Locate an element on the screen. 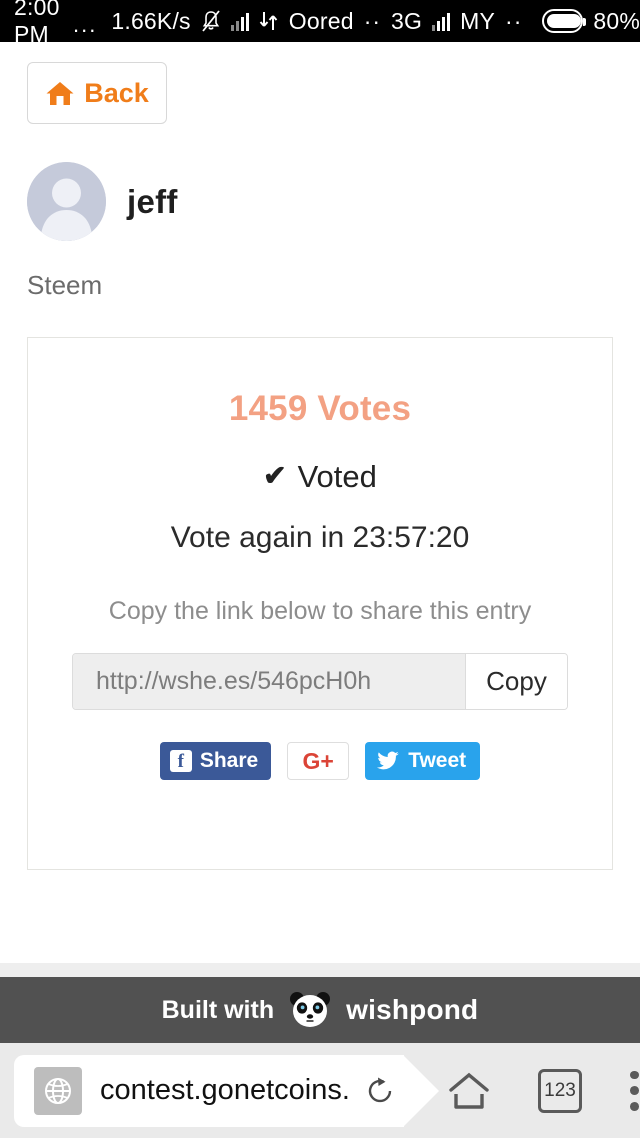 The width and height of the screenshot is (640, 1138). twitter-share-button: Tweet is located at coordinates (423, 761).